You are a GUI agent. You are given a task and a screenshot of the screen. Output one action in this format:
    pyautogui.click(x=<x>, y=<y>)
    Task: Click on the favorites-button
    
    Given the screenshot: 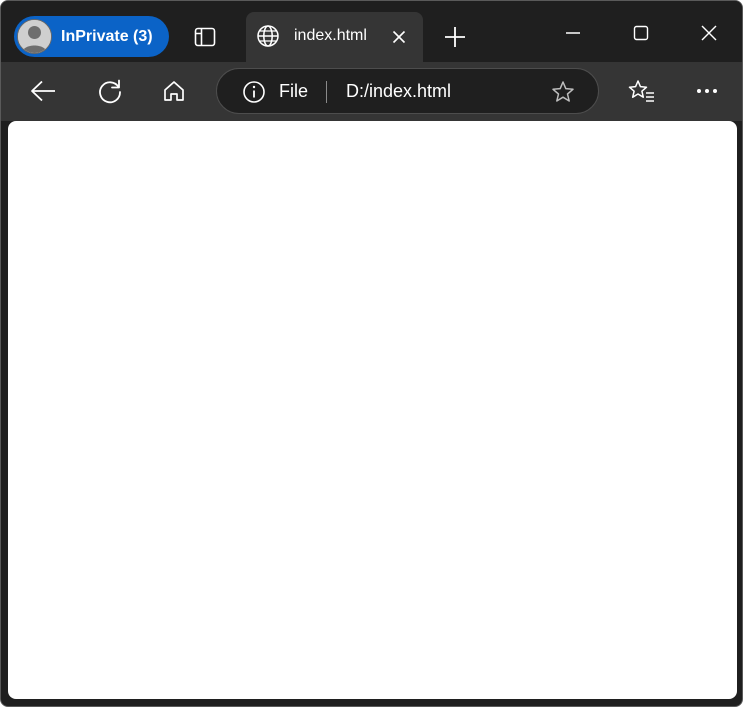 What is the action you would take?
    pyautogui.click(x=642, y=91)
    